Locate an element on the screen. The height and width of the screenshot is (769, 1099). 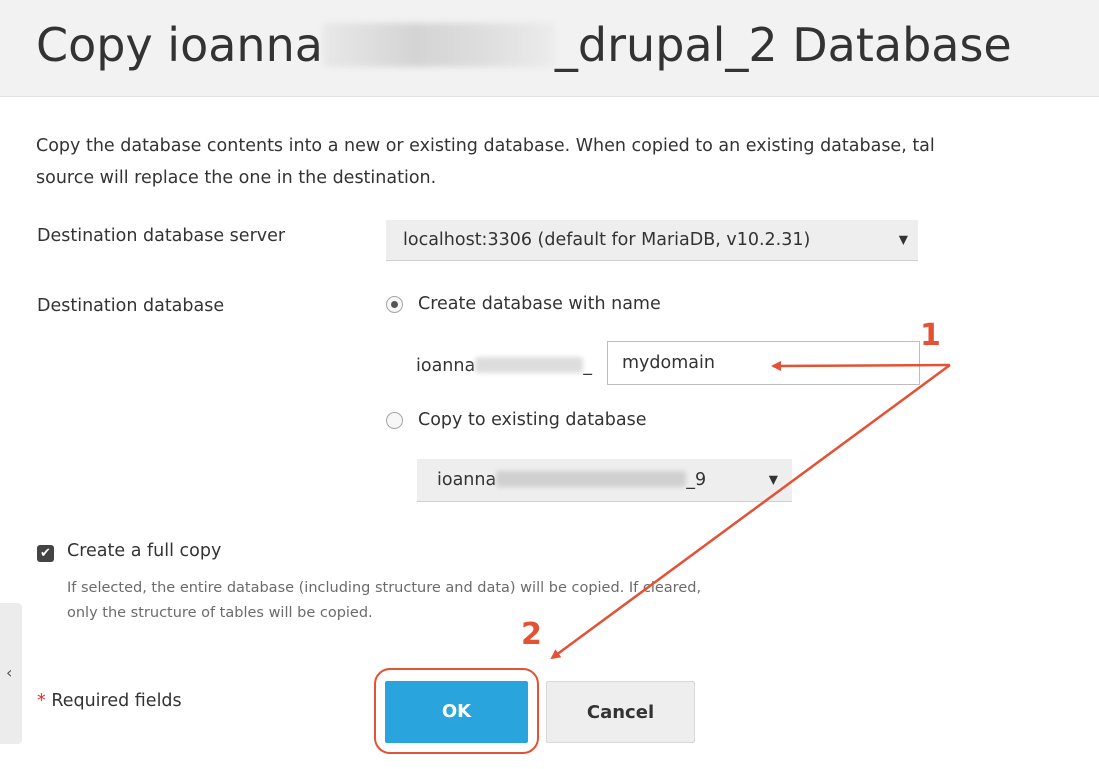
title-bar: Copy ioanna _drupal_2 Database is located at coordinates (549, 48).